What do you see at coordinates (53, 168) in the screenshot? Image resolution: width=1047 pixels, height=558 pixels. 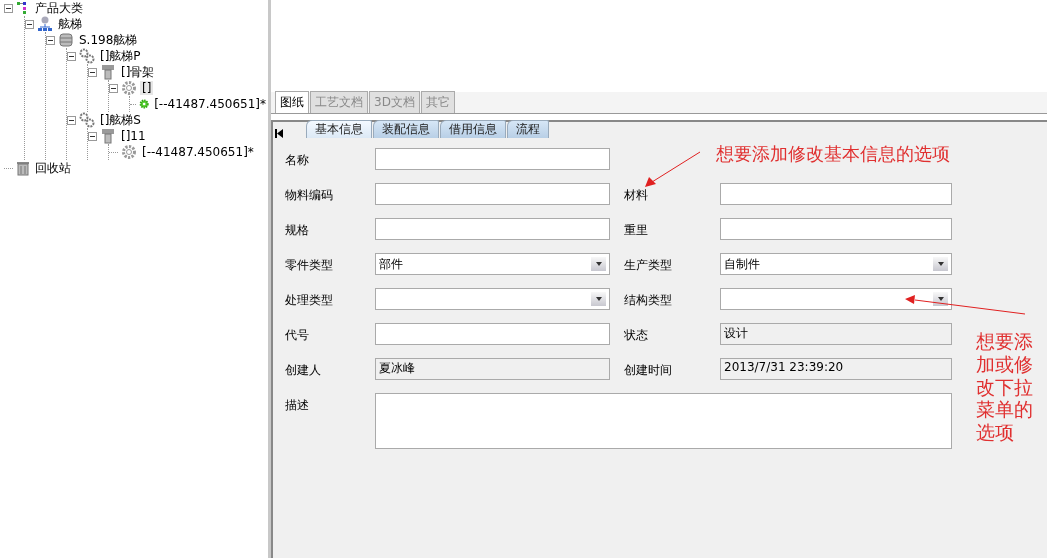 I see `tree-item: 回收站` at bounding box center [53, 168].